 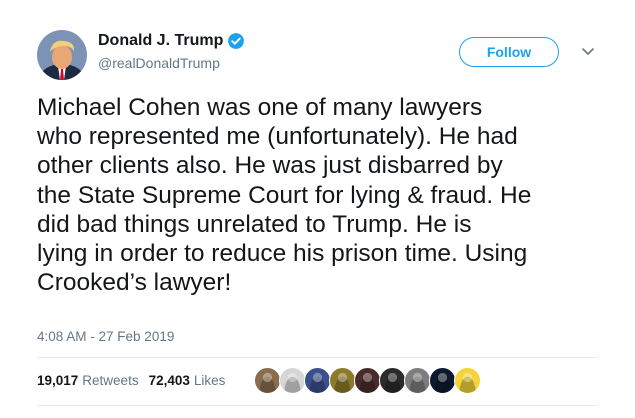 I want to click on author-handle: @realDonaldTrump, so click(x=159, y=63).